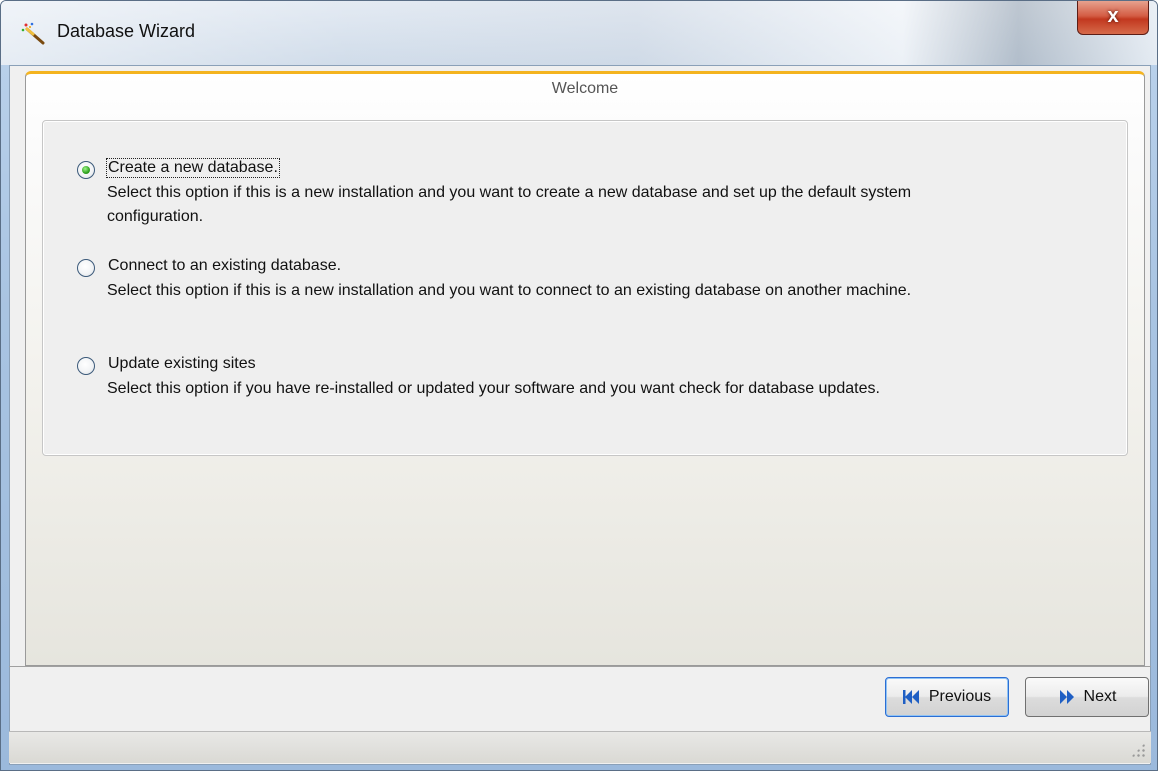 The width and height of the screenshot is (1158, 771). Describe the element at coordinates (580, 747) in the screenshot. I see `status-bar` at that location.